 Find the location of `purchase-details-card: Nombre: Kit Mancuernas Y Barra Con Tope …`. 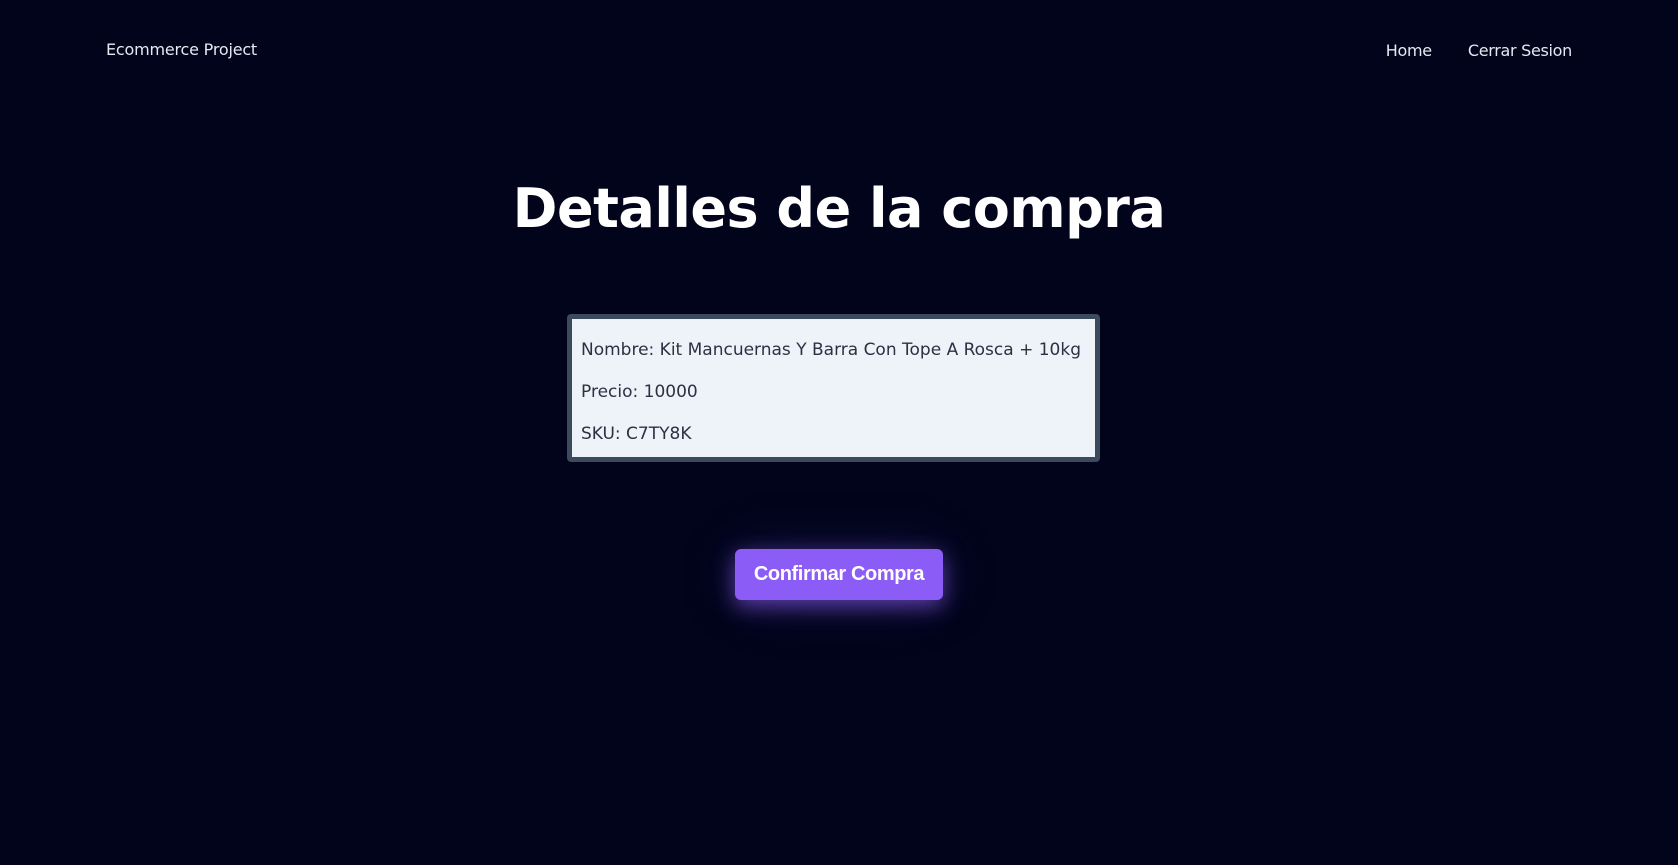

purchase-details-card: Nombre: Kit Mancuernas Y Barra Con Tope … is located at coordinates (833, 388).